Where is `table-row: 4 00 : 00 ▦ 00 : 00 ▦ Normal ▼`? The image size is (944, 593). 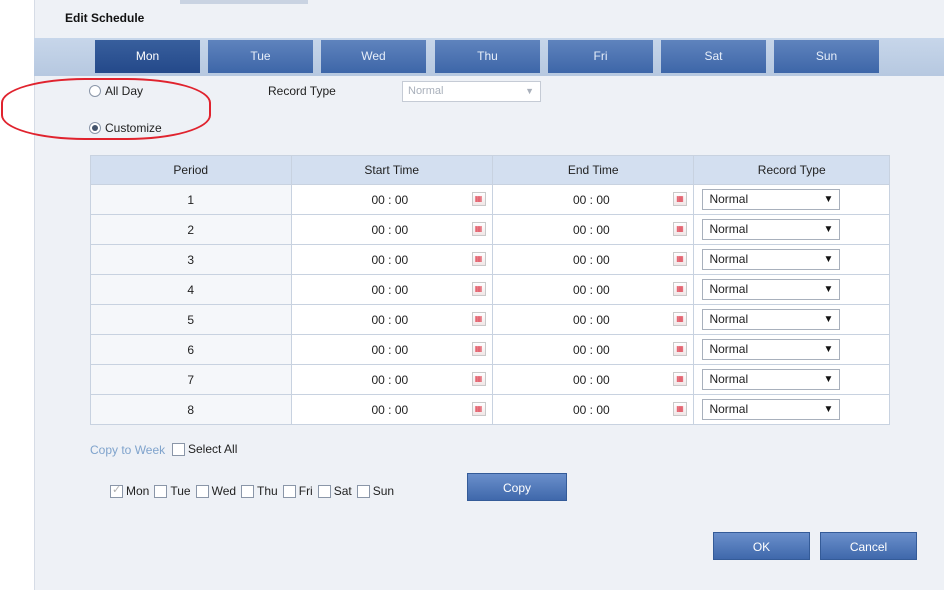 table-row: 4 00 : 00 ▦ 00 : 00 ▦ Normal ▼ is located at coordinates (490, 289).